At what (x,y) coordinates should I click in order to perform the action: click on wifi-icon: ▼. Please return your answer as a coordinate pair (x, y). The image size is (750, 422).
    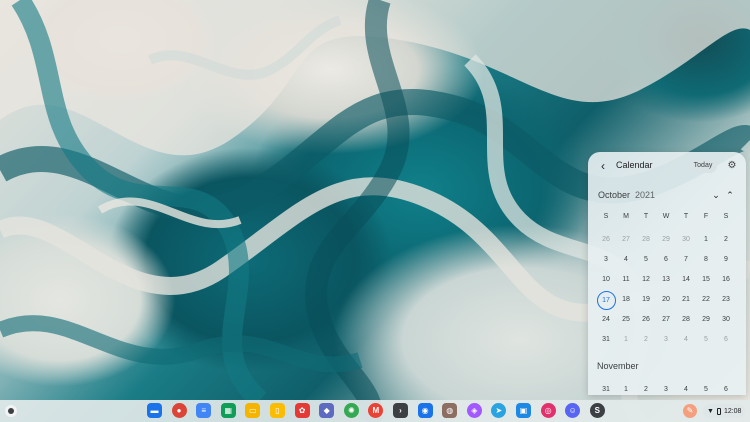
    Looking at the image, I should click on (710, 411).